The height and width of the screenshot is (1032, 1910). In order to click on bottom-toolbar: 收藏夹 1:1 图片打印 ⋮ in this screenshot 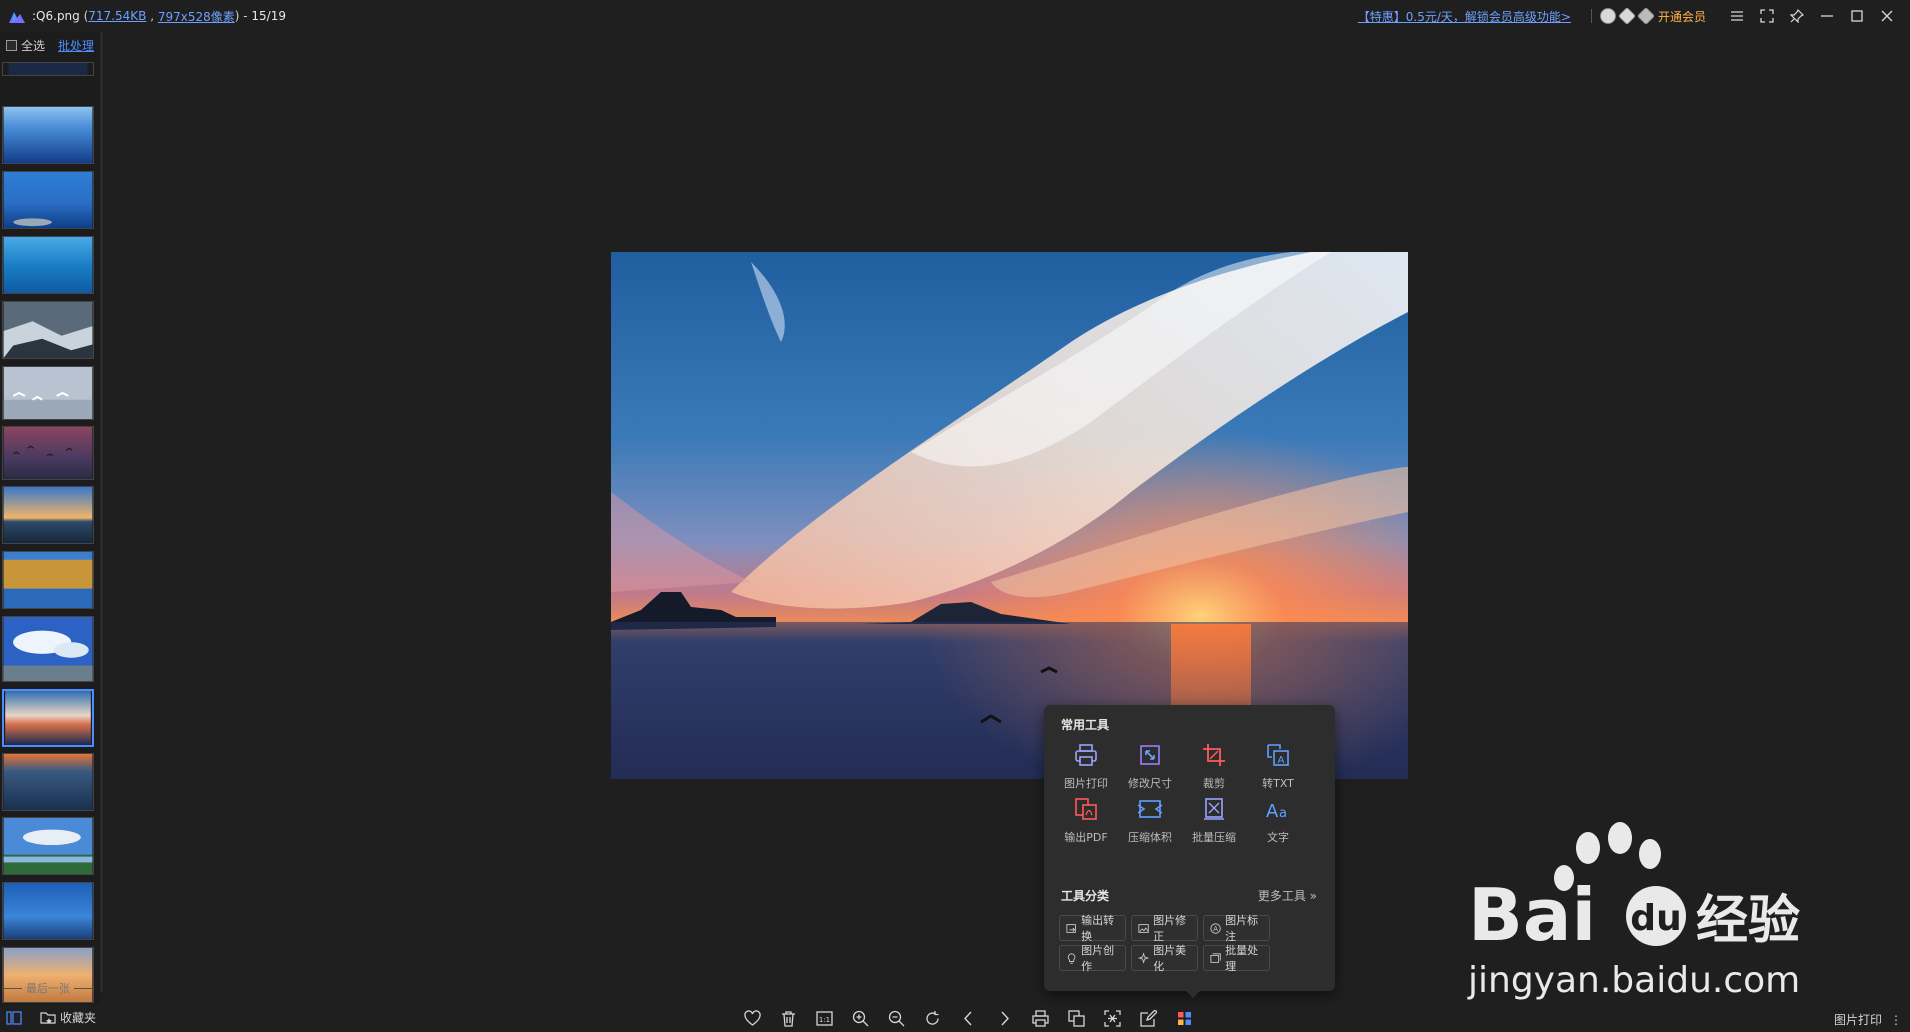, I will do `click(955, 1018)`.